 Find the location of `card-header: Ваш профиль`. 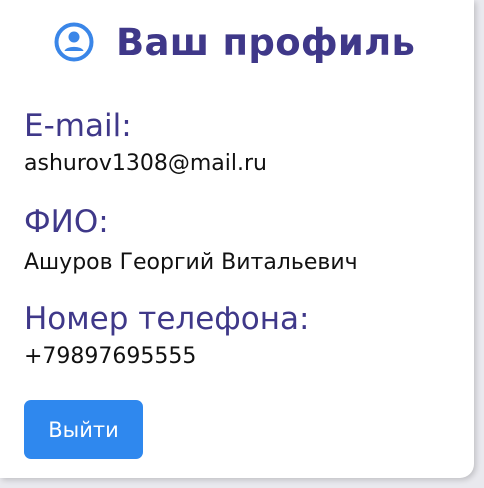

card-header: Ваш профиль is located at coordinates (233, 42).